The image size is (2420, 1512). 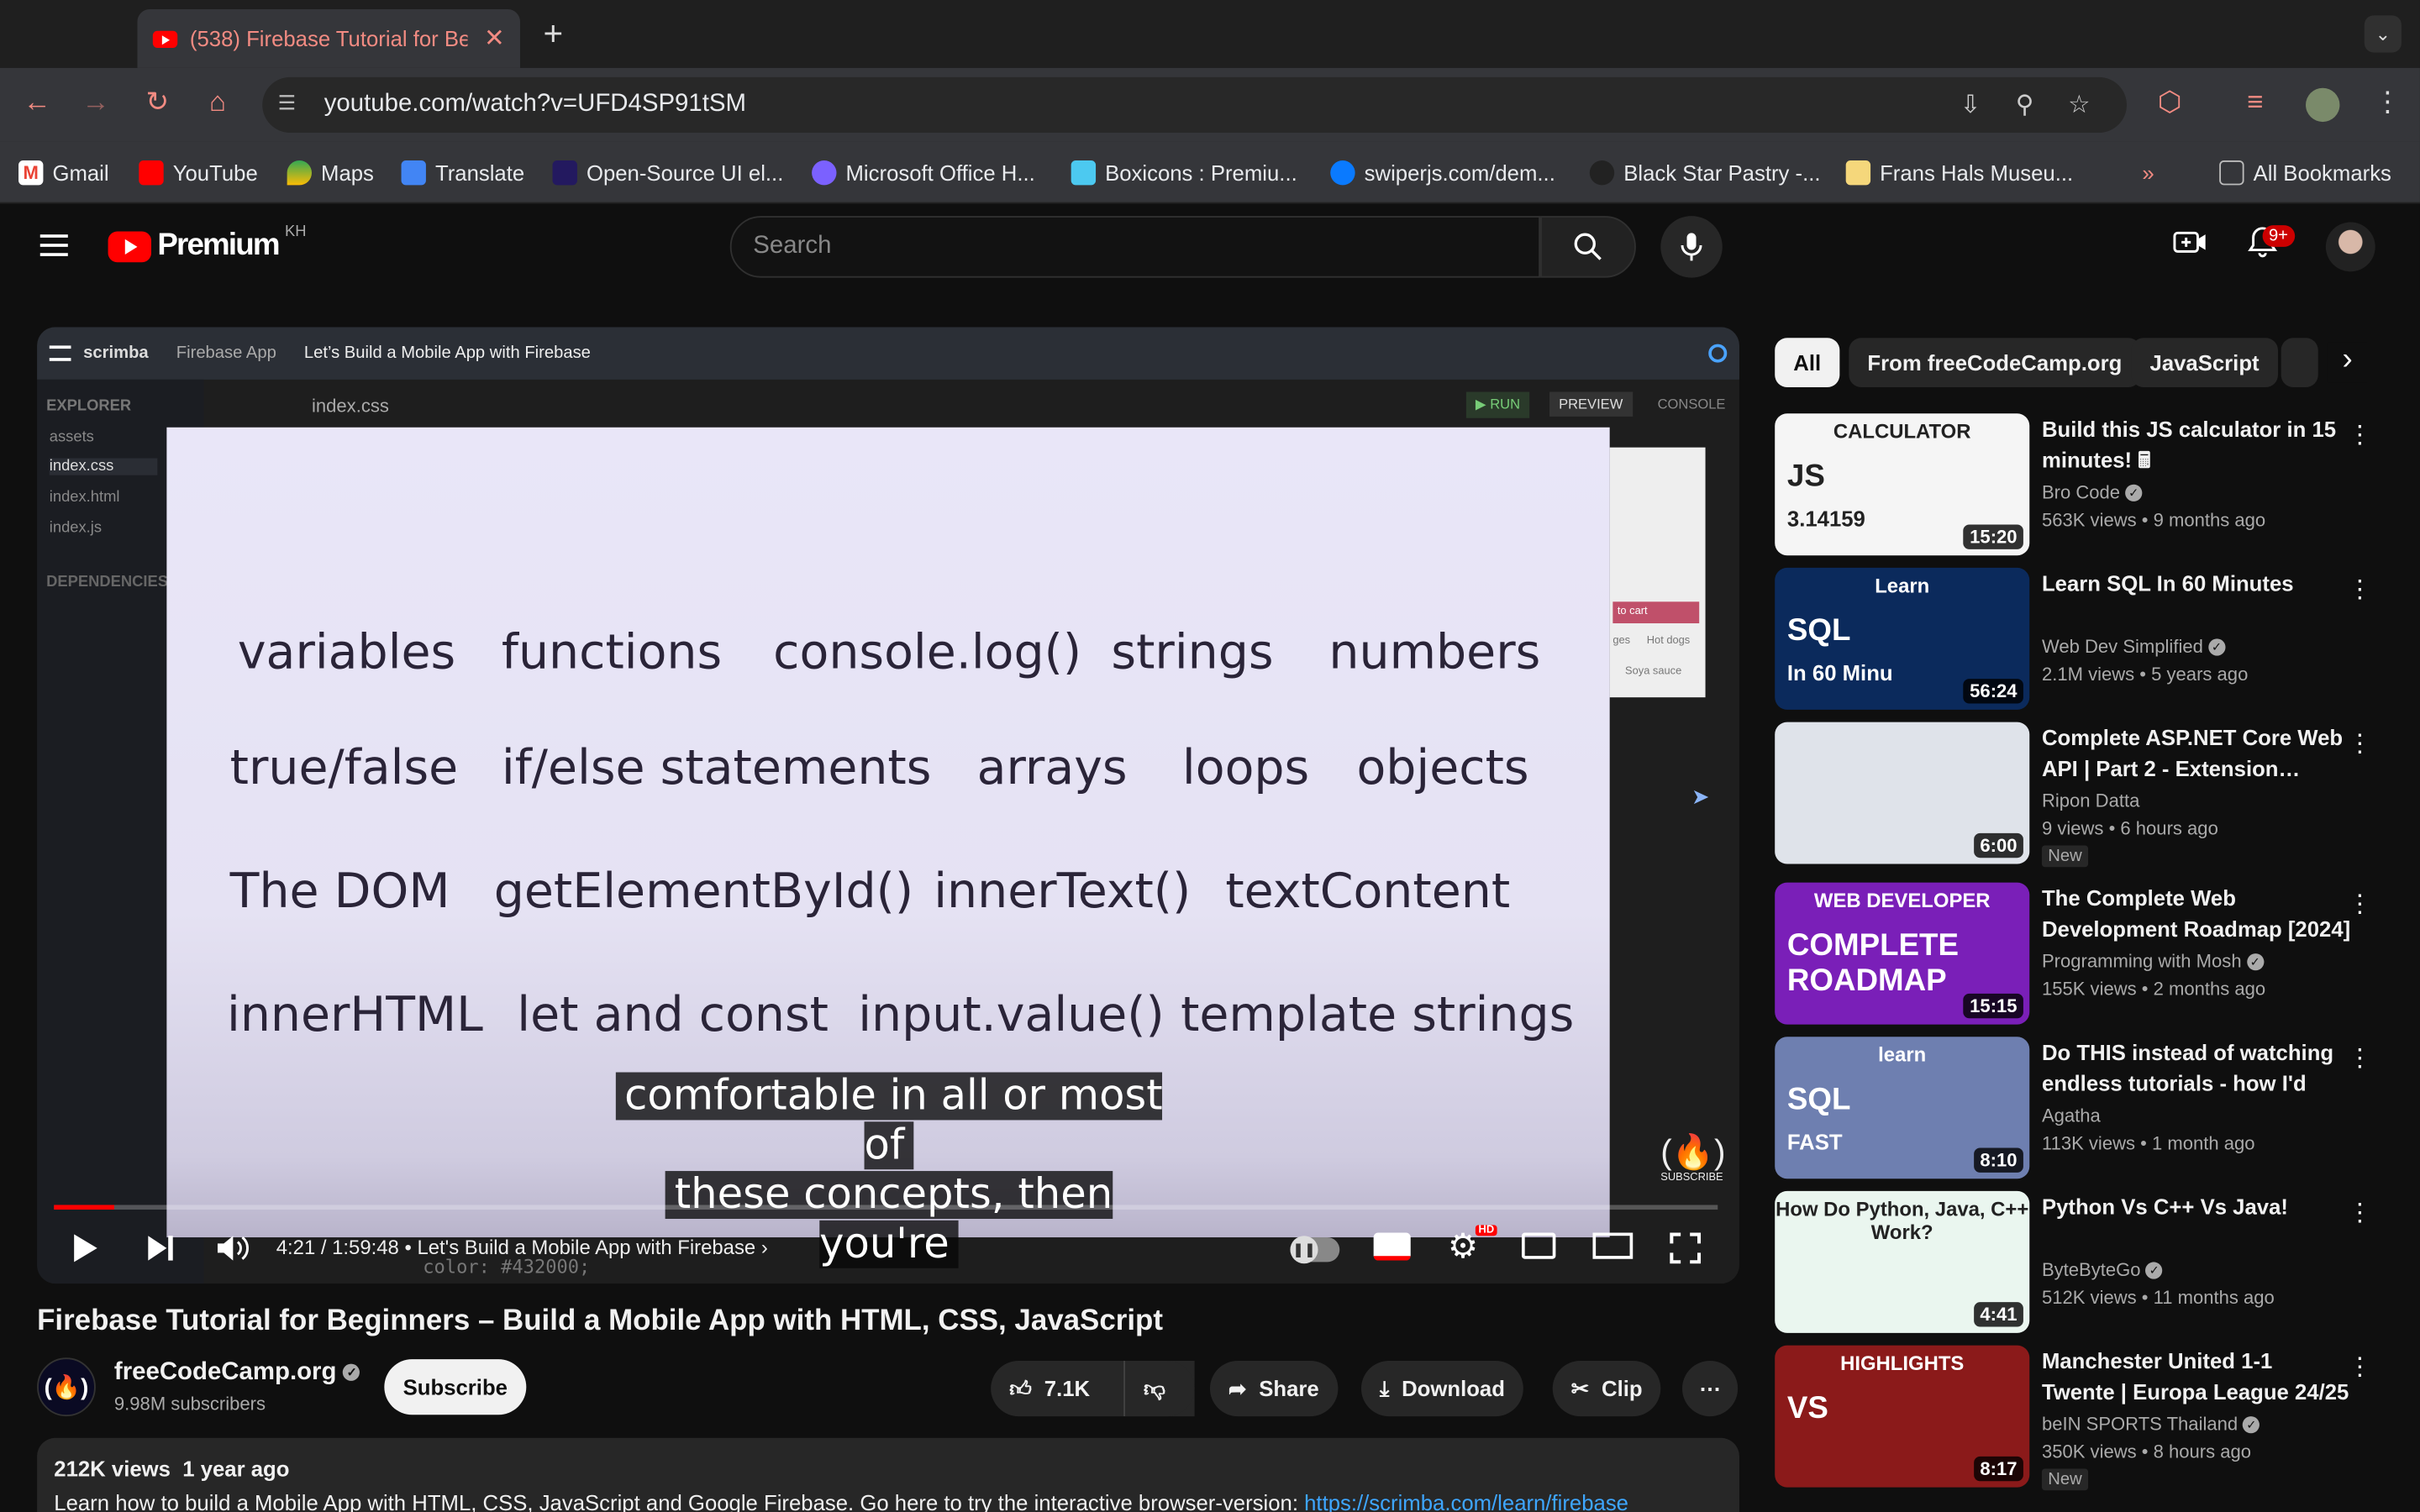 What do you see at coordinates (1692, 1158) in the screenshot?
I see `fcc-watermark: (🔥) SUBSCRIBE` at bounding box center [1692, 1158].